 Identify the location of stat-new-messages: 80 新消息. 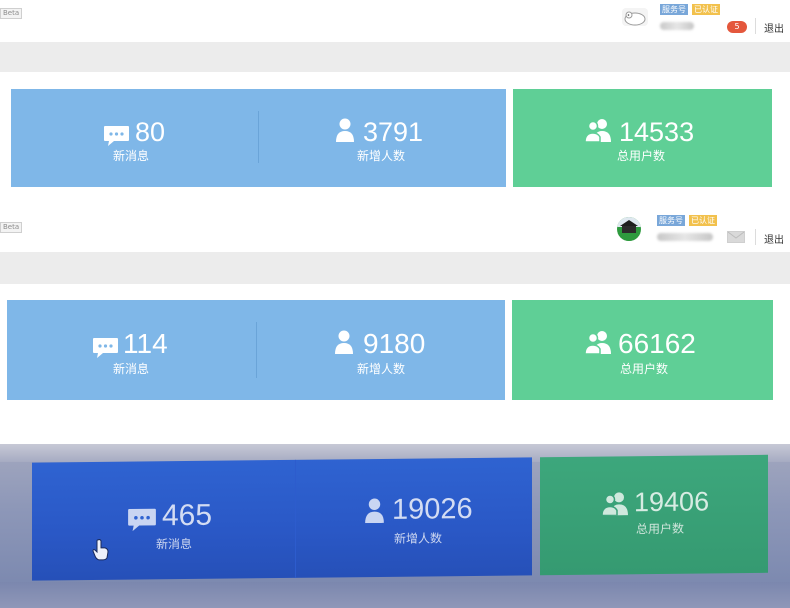
(134, 138).